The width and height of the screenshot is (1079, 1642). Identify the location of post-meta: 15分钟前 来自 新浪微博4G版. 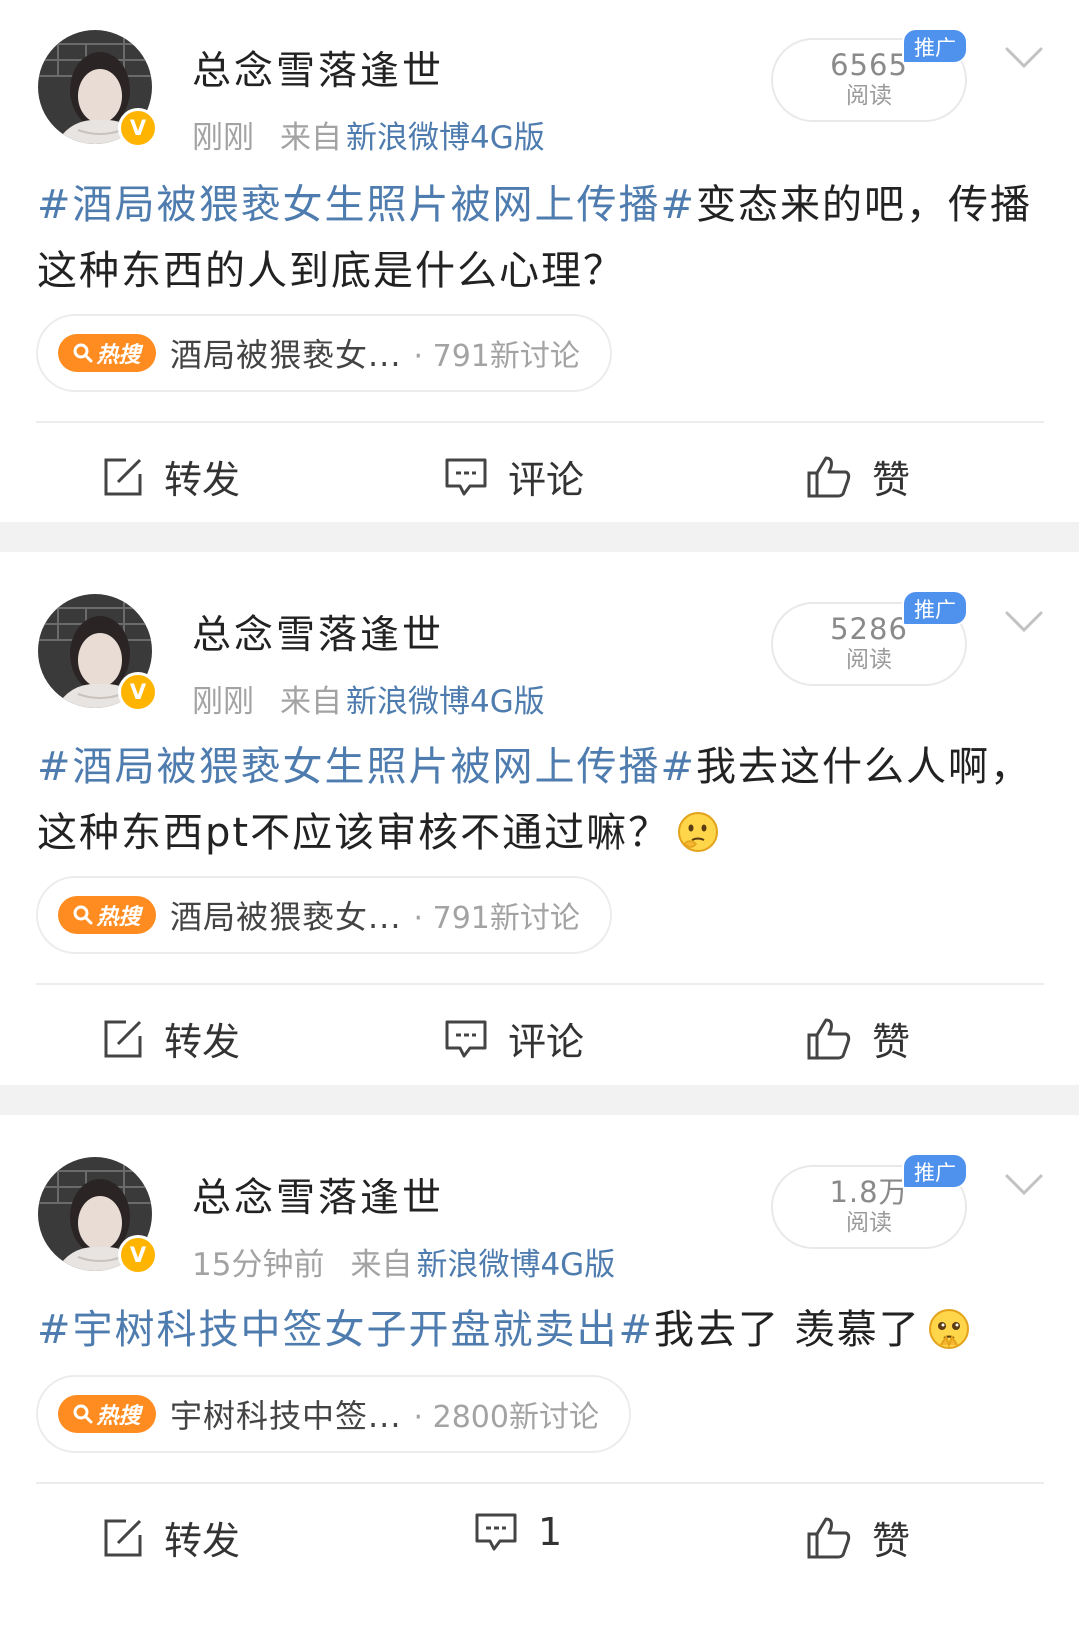
(403, 1261).